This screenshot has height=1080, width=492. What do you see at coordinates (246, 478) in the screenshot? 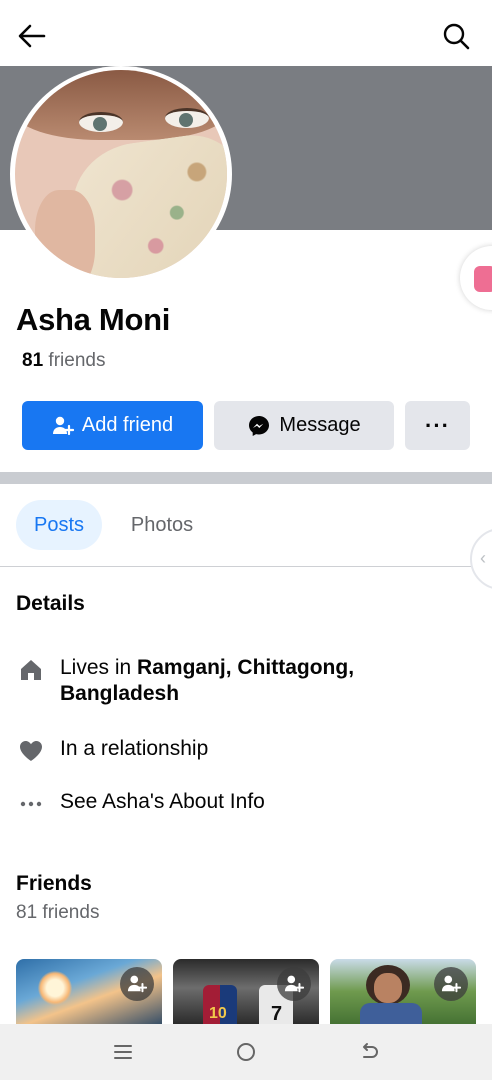
I see `section-divider` at bounding box center [246, 478].